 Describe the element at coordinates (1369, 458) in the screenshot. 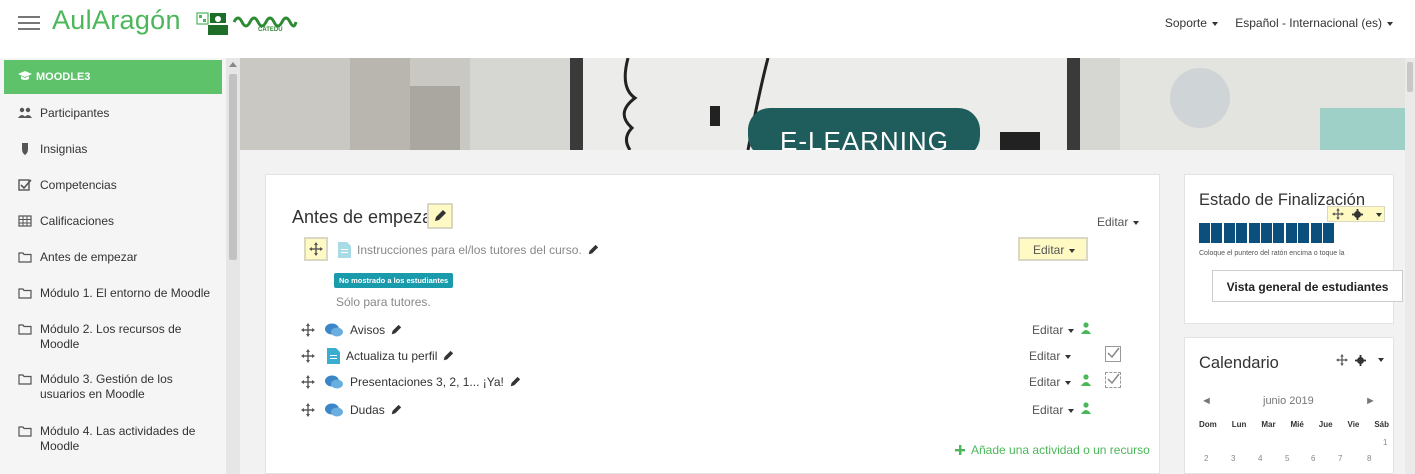

I see `calendar-day: 8` at that location.